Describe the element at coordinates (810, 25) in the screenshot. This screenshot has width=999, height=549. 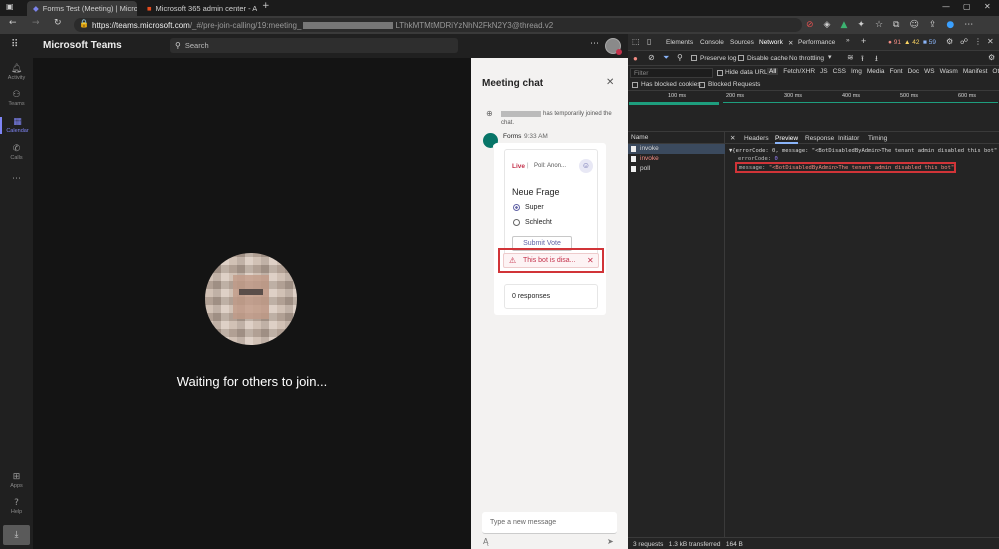
I see `camera-blocked-icon: ⊘` at that location.